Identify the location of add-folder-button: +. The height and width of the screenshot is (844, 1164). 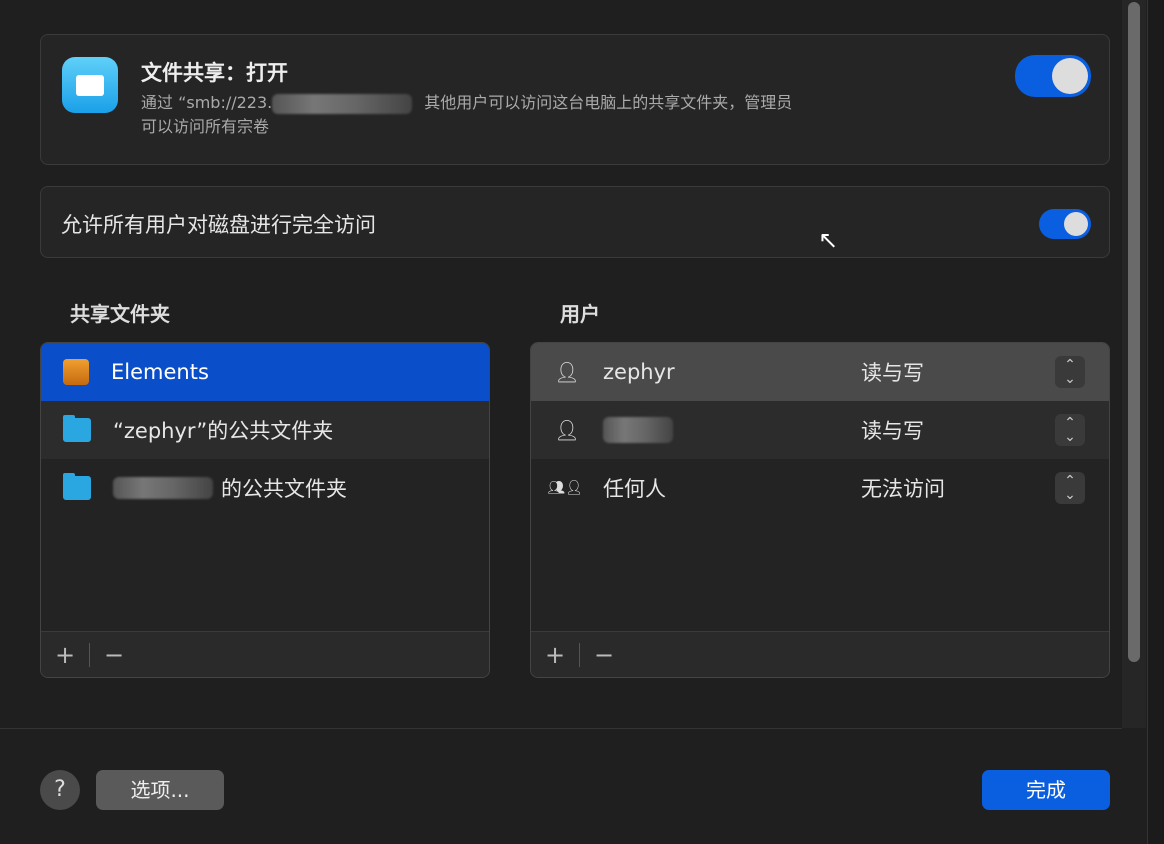
(65, 655).